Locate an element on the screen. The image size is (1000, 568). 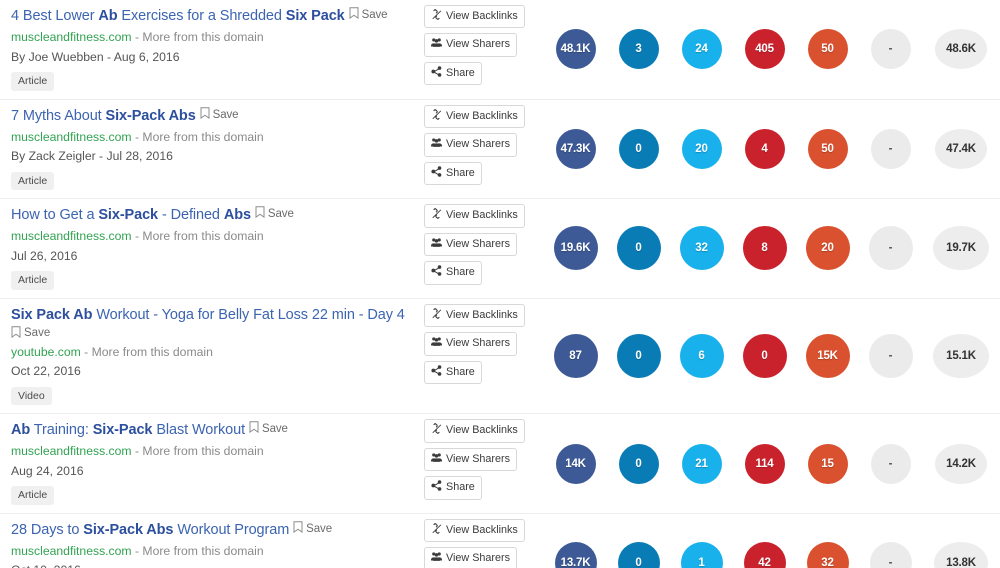
metric-bubble-twitter: 20 is located at coordinates (701, 148).